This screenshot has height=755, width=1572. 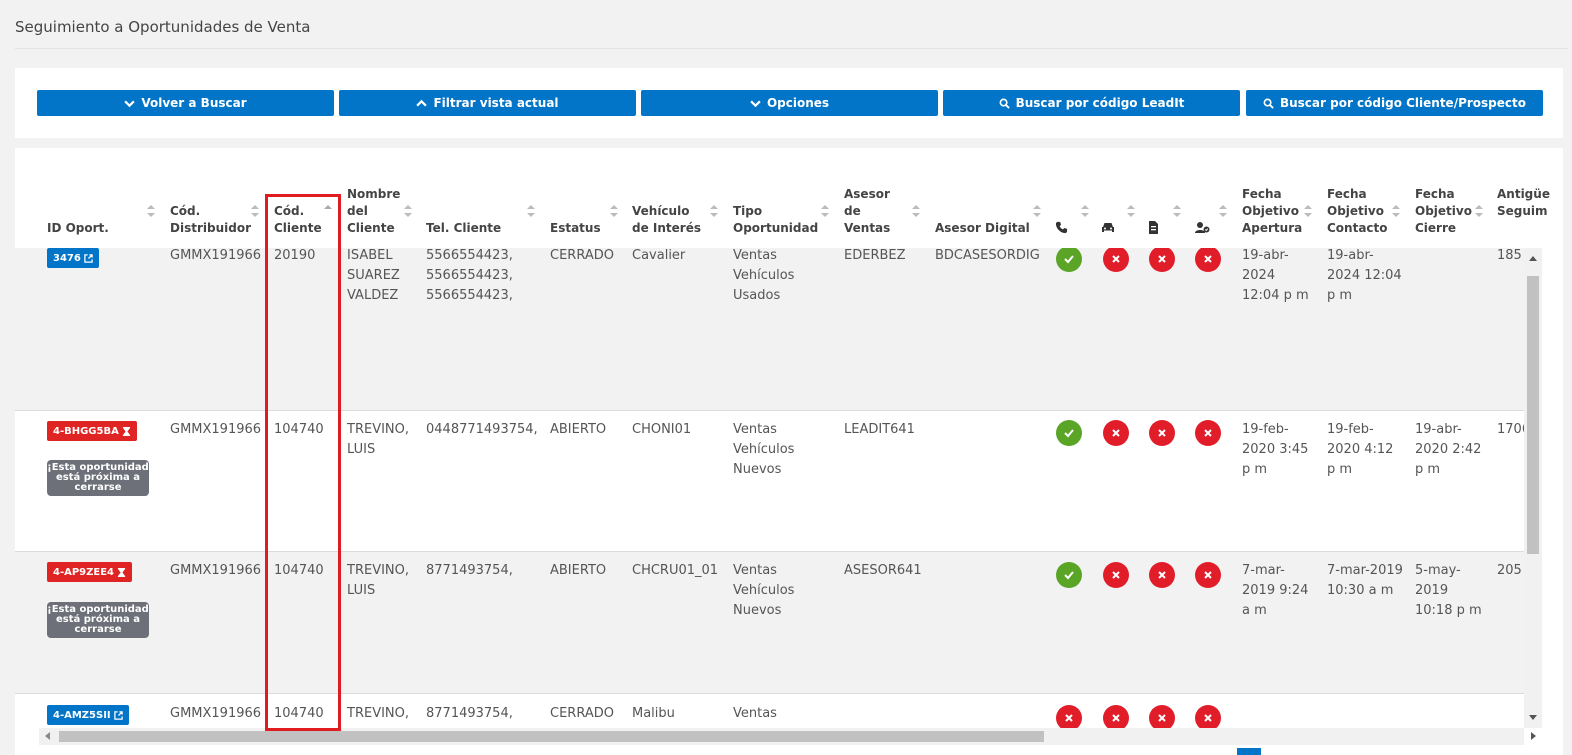 I want to click on header-tel: Tel. Cliente, so click(x=463, y=228).